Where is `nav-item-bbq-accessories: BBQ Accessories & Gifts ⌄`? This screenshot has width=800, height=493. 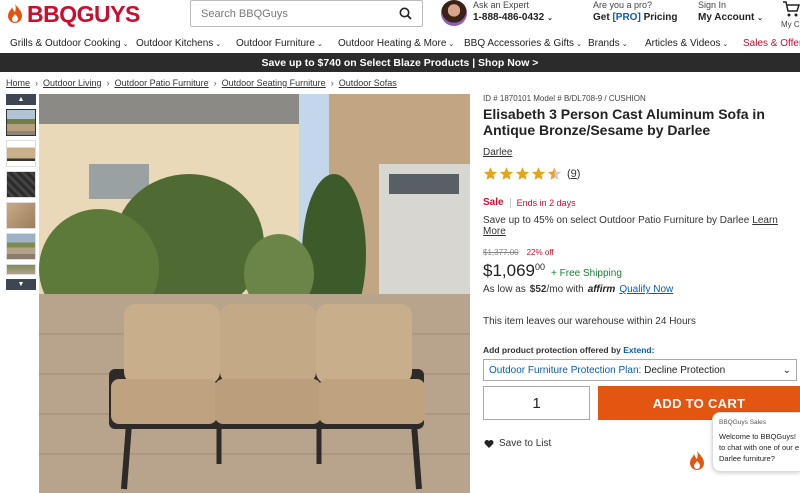
nav-item-bbq-accessories: BBQ Accessories & Gifts ⌄ is located at coordinates (523, 43).